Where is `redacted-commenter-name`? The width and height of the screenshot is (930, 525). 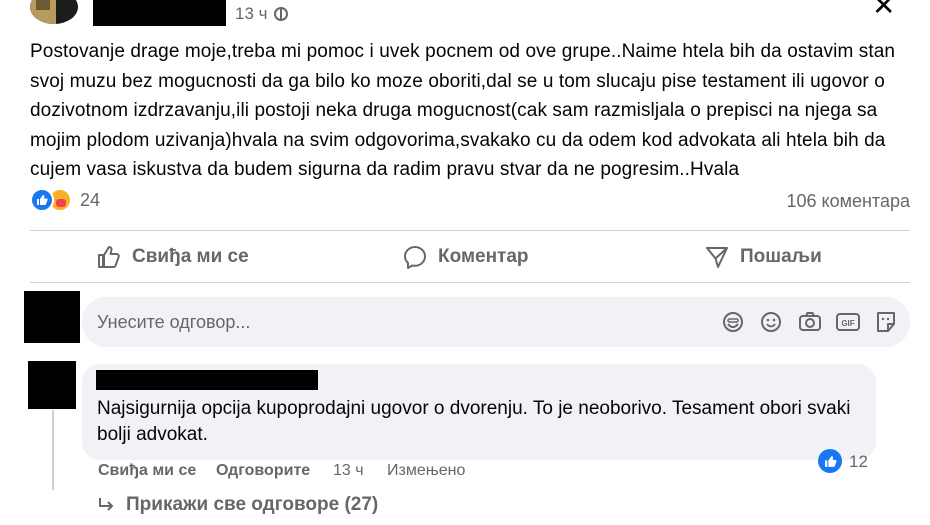 redacted-commenter-name is located at coordinates (207, 380).